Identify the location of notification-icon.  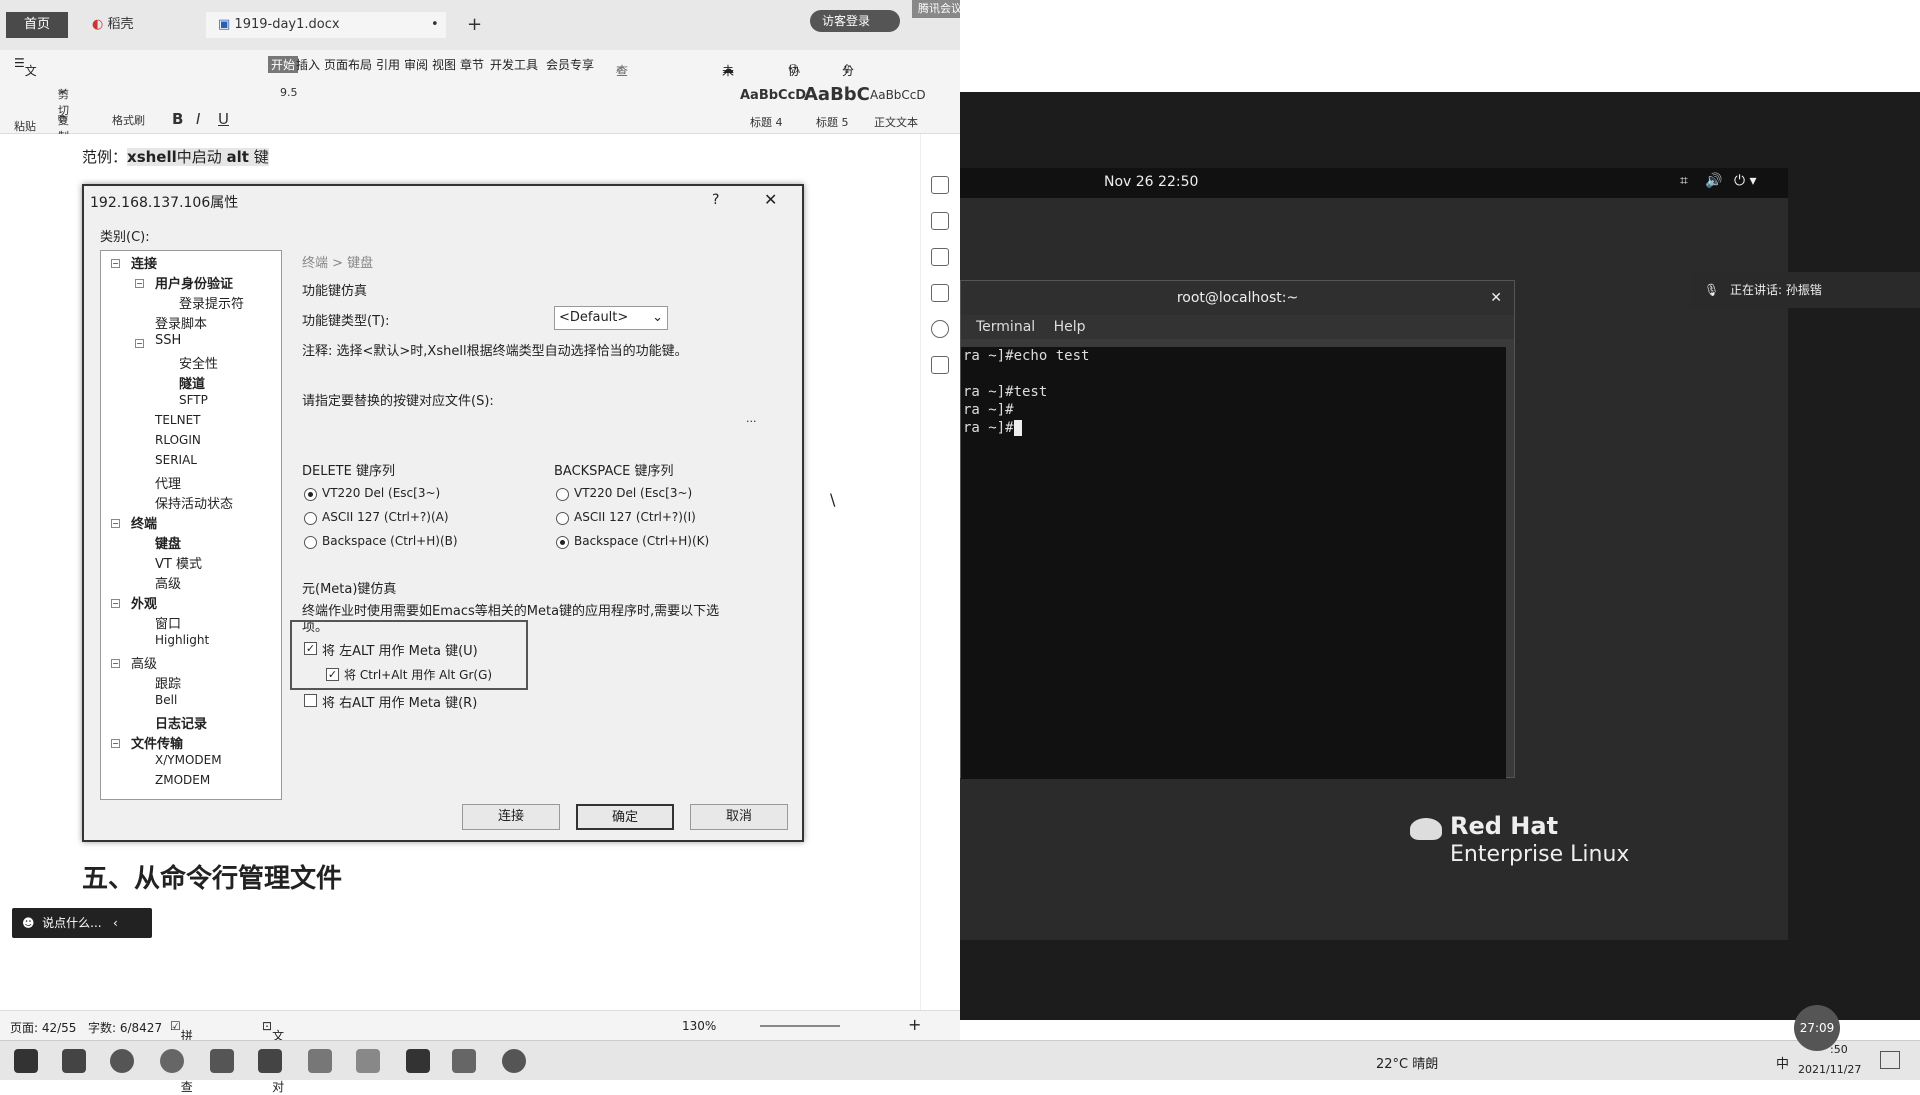
(1890, 1060).